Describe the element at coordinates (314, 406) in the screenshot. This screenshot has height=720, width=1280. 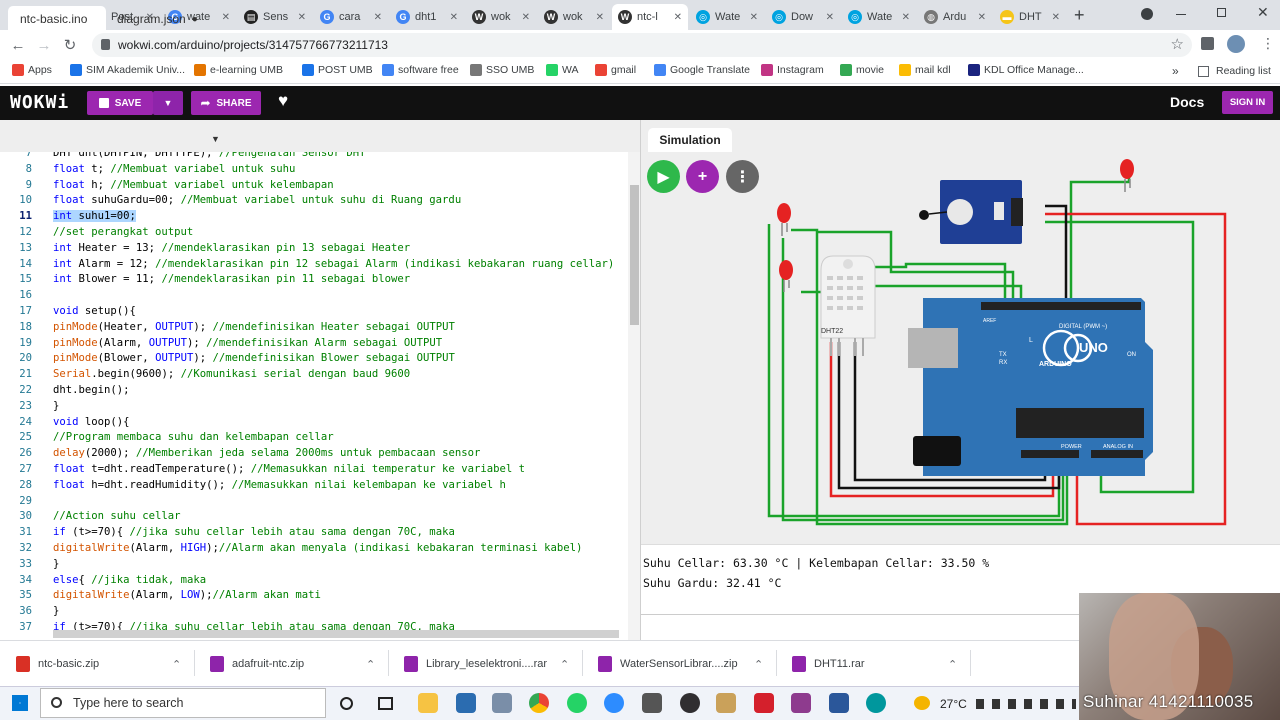
I see `code-line: 23}` at that location.